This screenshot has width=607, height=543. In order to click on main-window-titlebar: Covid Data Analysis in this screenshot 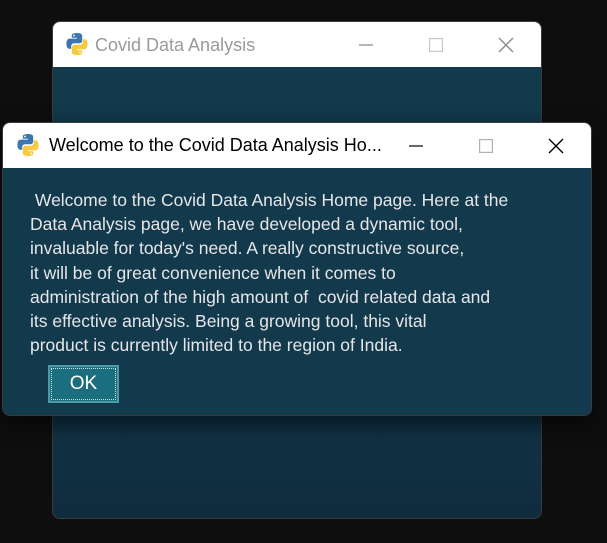, I will do `click(297, 44)`.